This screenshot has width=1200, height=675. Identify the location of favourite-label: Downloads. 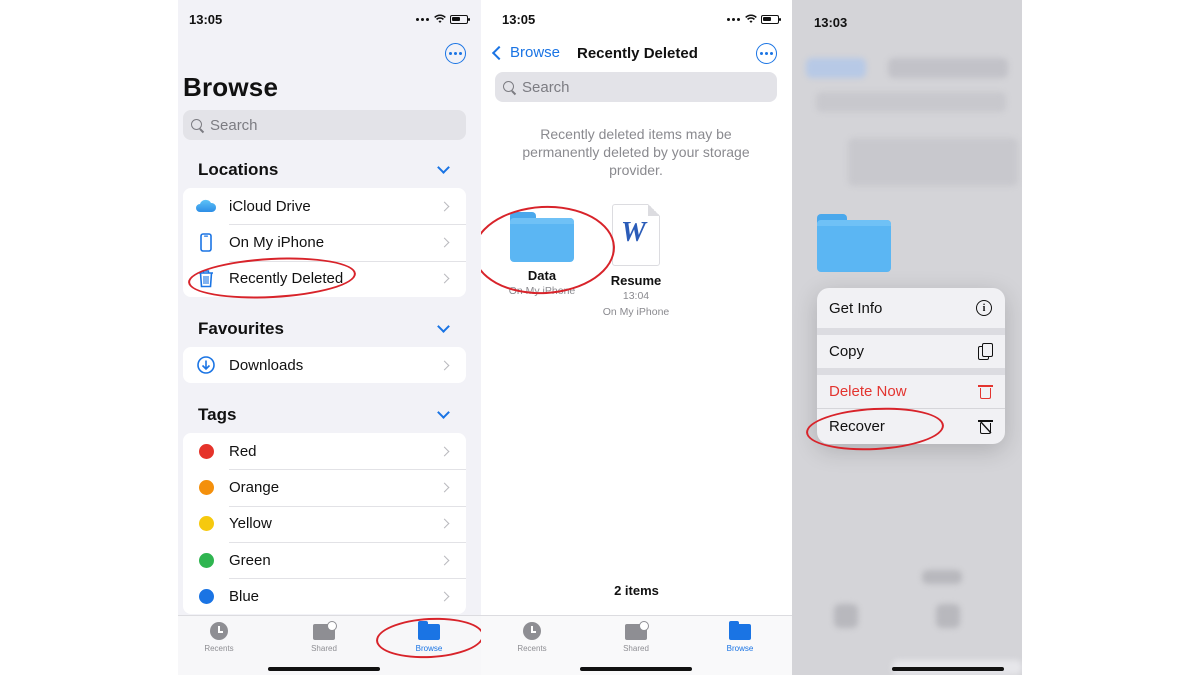
(266, 365).